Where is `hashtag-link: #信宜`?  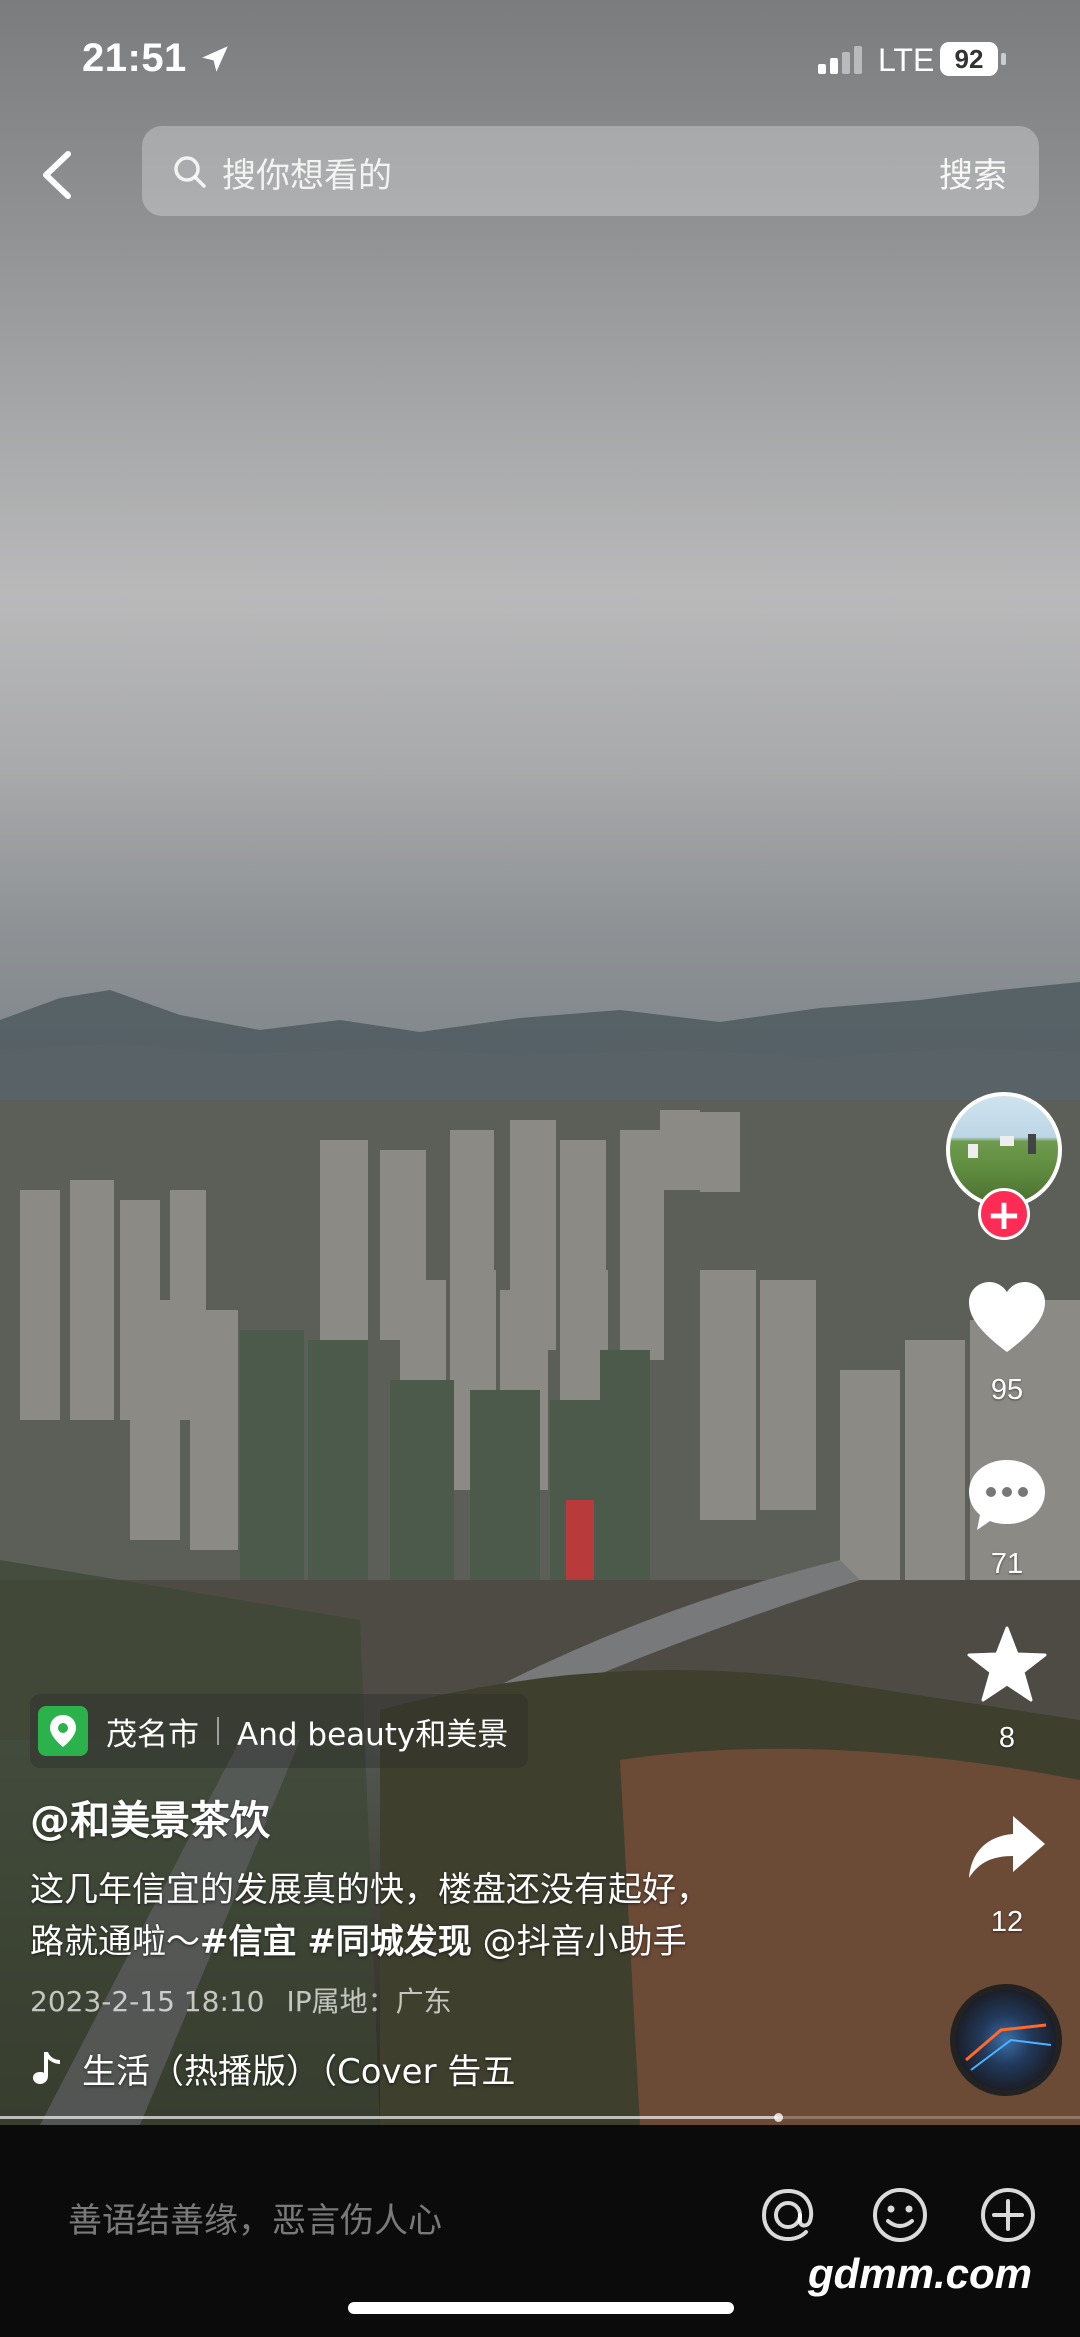
hashtag-link: #信宜 is located at coordinates (248, 1942).